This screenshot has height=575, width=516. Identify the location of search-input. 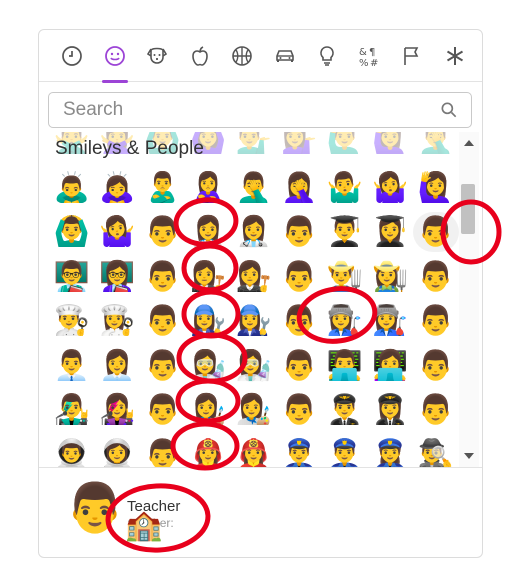
(250, 110).